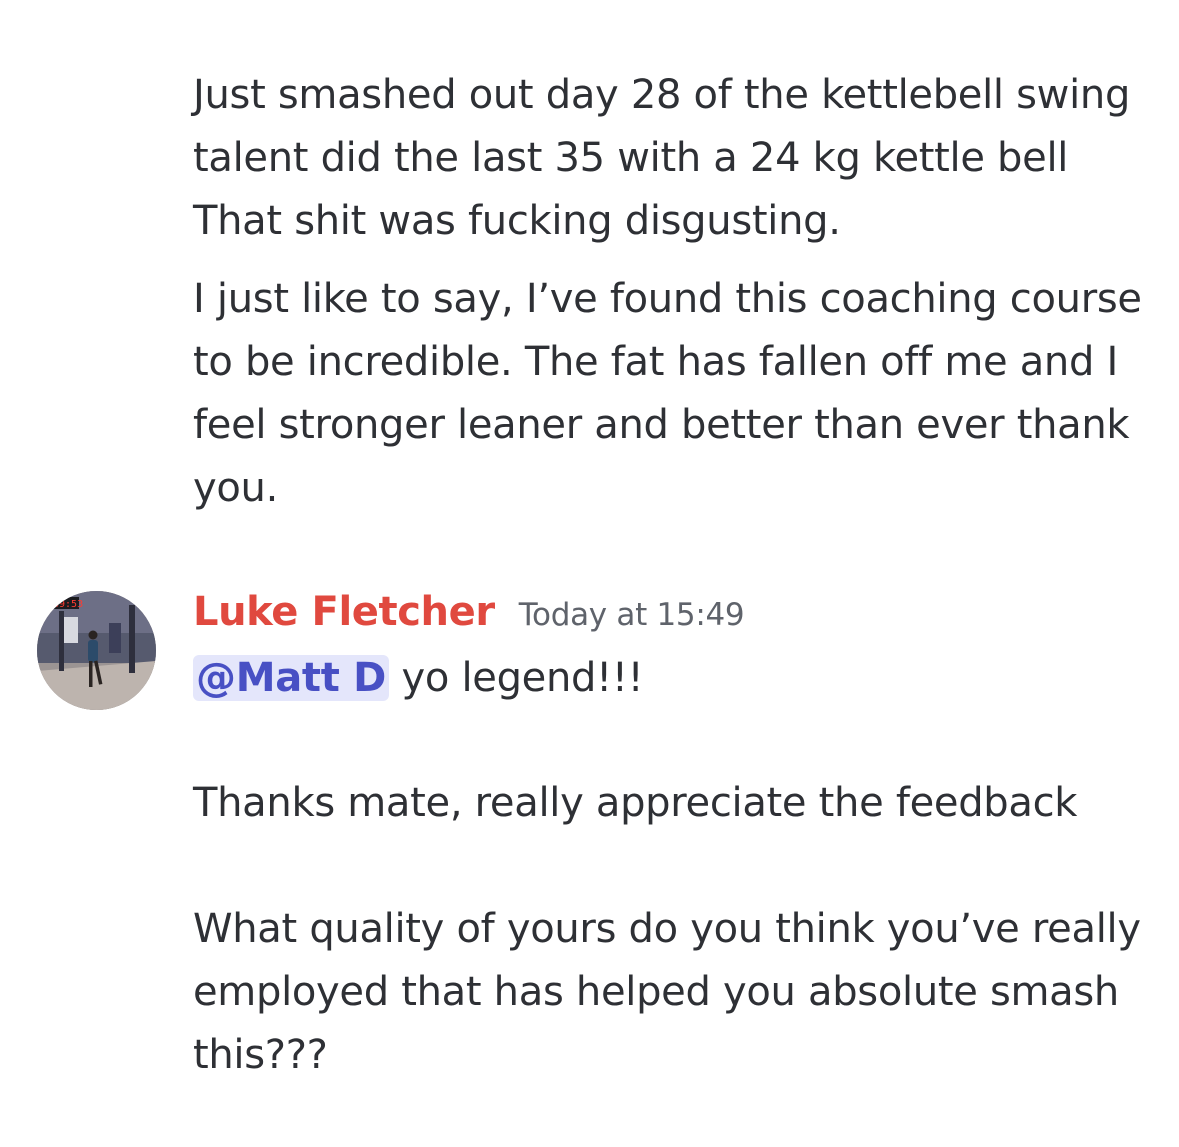  I want to click on avatar-clock-text: 39:53, so click(68, 604).